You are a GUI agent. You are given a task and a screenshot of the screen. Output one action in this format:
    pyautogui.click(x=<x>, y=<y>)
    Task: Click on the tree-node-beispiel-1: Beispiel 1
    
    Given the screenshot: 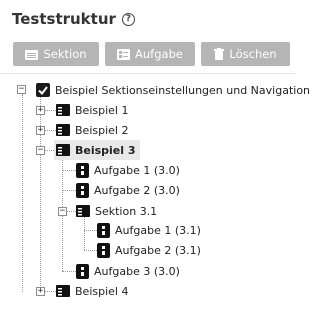 What is the action you would take?
    pyautogui.click(x=92, y=110)
    